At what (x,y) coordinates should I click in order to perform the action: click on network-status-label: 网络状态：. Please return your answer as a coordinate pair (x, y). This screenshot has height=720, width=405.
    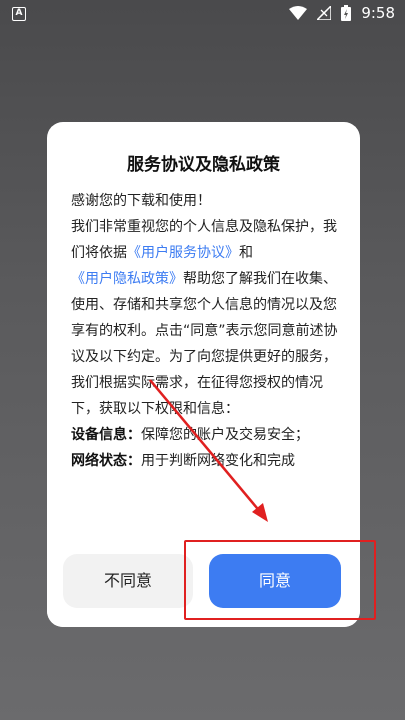
    Looking at the image, I should click on (106, 461).